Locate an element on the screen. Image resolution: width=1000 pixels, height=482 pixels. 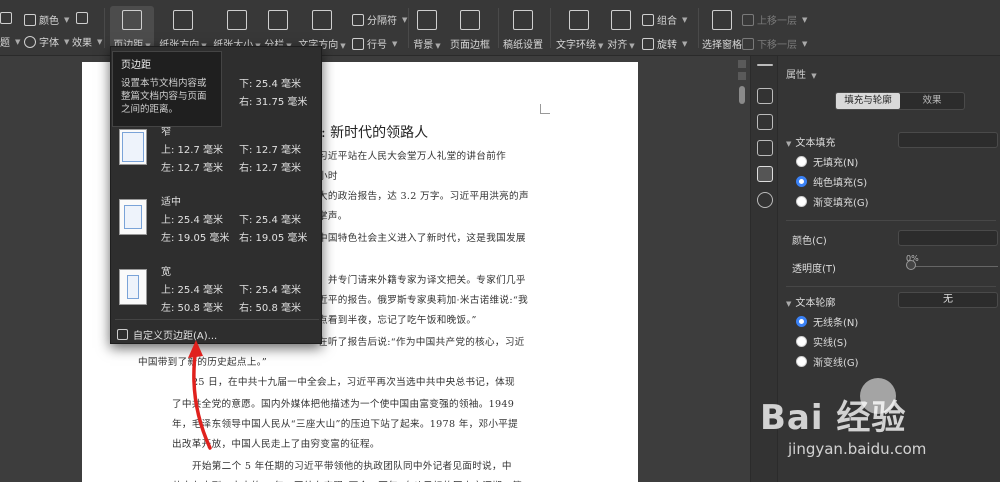
columns-button: 分栏▼ is located at coordinates (278, 28).